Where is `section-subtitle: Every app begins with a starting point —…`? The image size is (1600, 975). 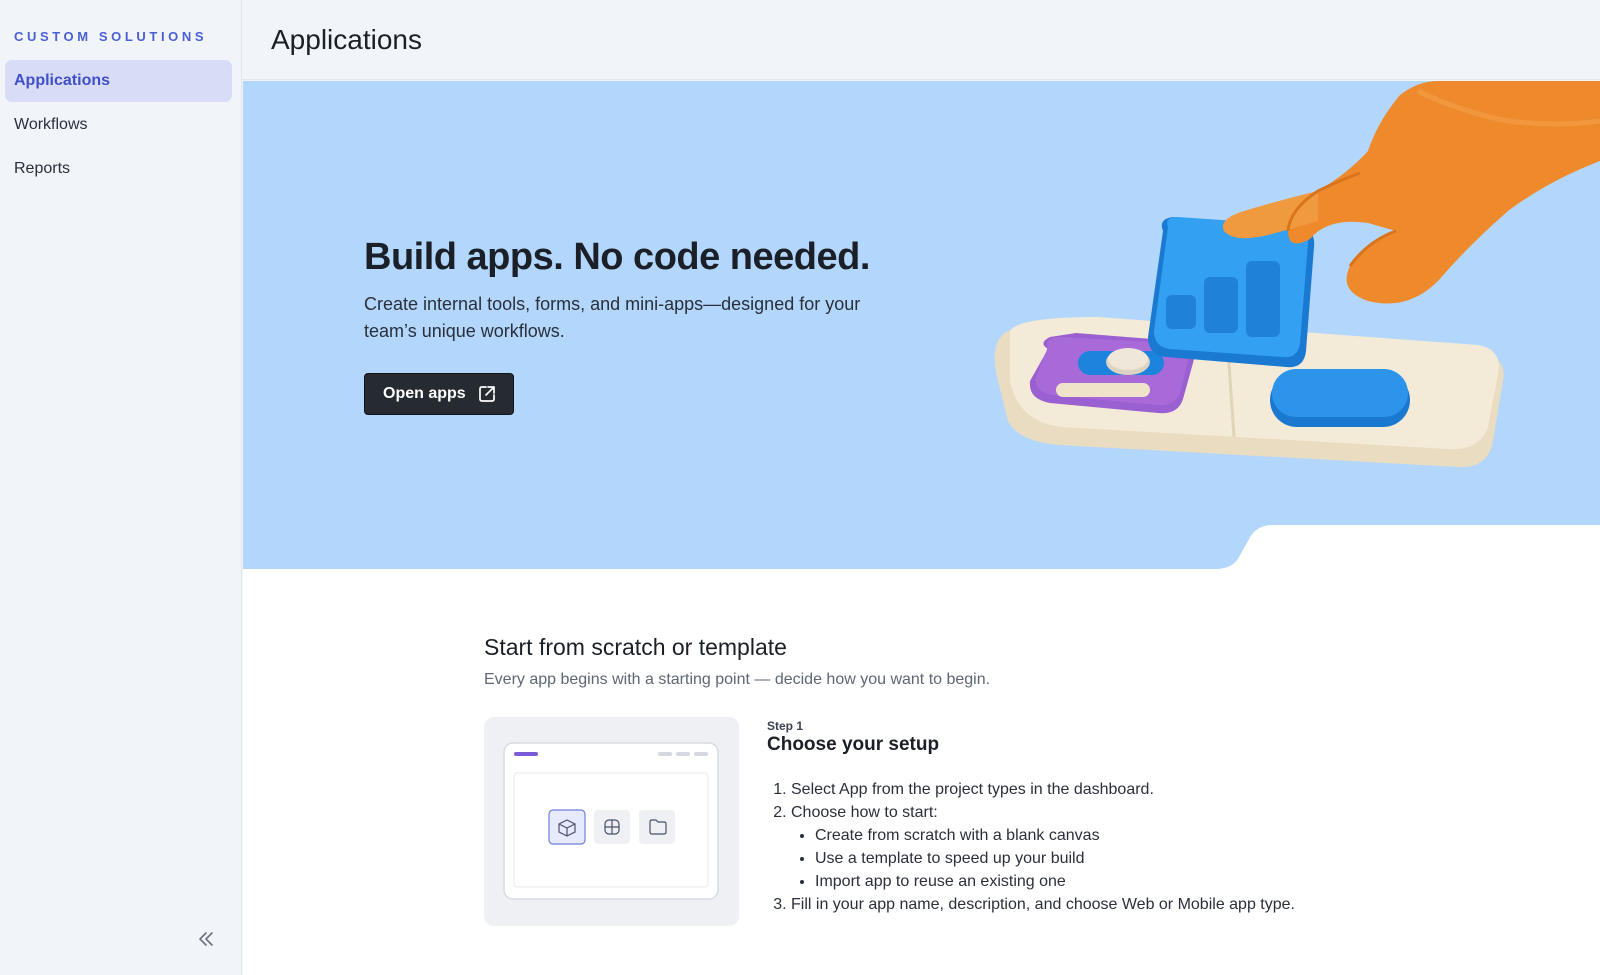
section-subtitle: Every app begins with a starting point —… is located at coordinates (737, 679).